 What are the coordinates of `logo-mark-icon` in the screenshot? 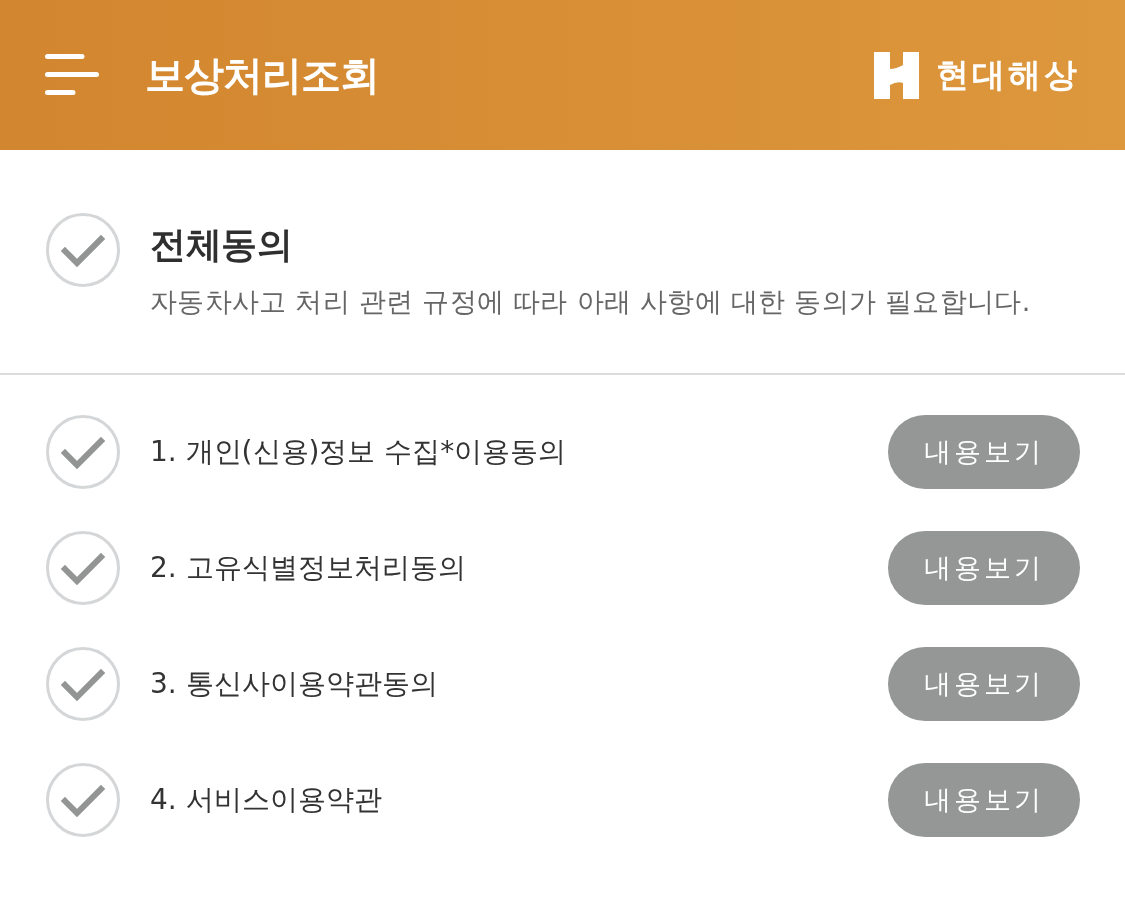 It's located at (896, 75).